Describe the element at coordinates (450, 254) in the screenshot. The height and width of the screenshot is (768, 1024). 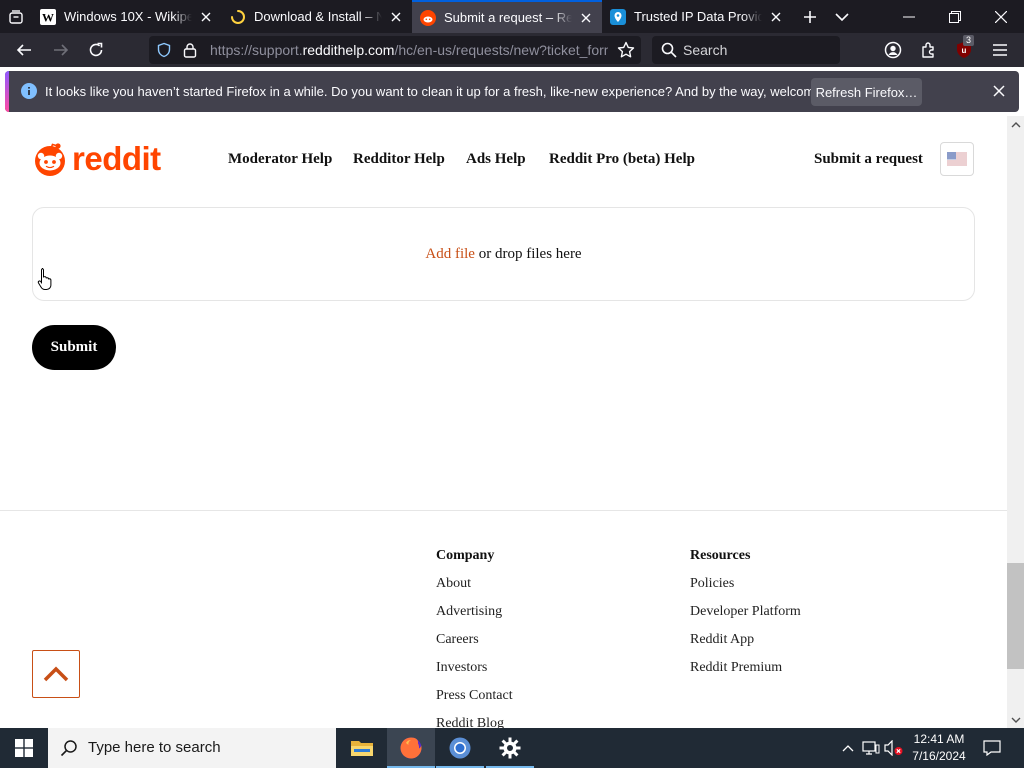
I see `add-file-link: Add file` at that location.